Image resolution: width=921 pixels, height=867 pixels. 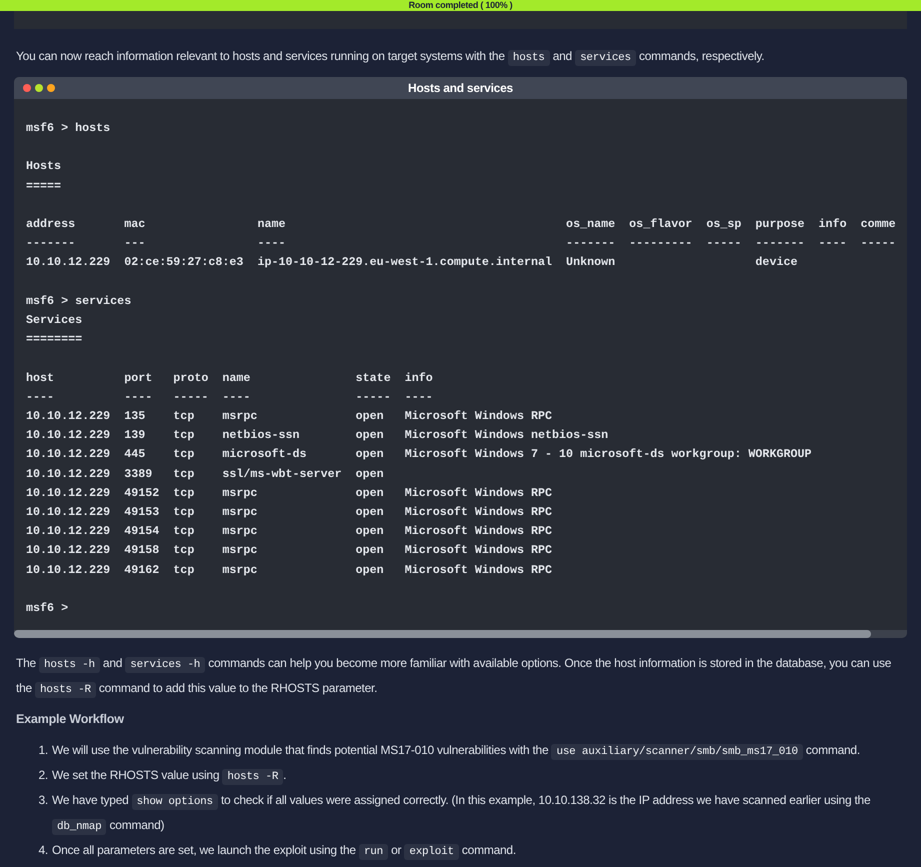 What do you see at coordinates (55, 320) in the screenshot?
I see `terminal-line: Services` at bounding box center [55, 320].